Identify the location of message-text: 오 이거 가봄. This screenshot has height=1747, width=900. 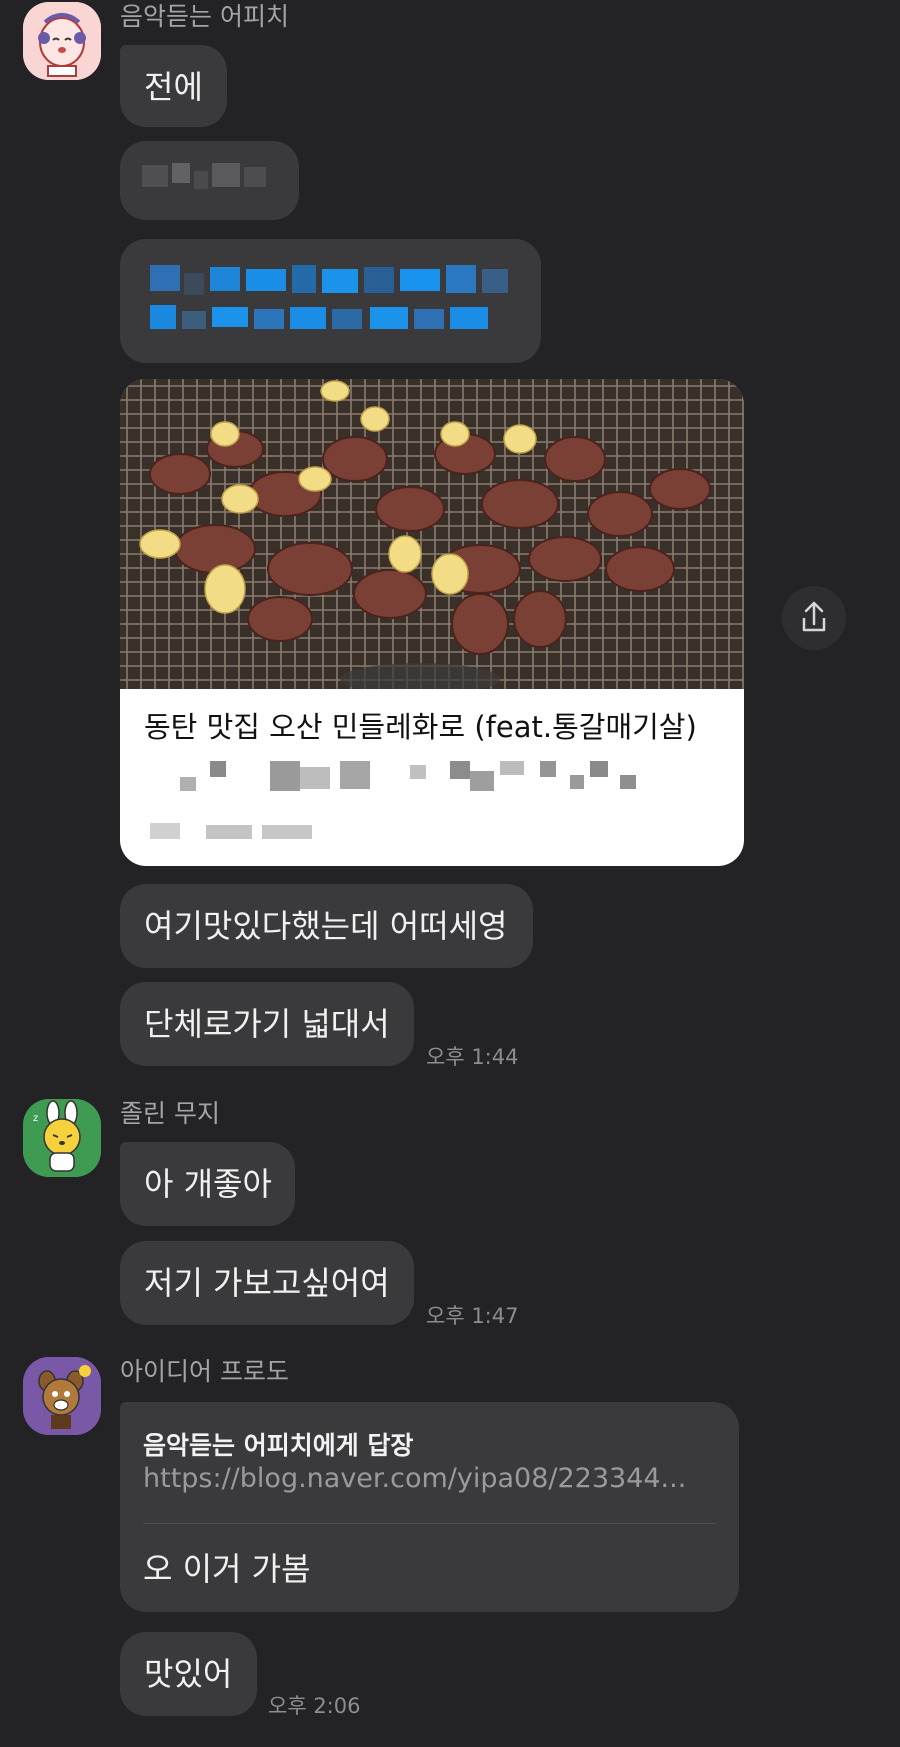
(227, 1569).